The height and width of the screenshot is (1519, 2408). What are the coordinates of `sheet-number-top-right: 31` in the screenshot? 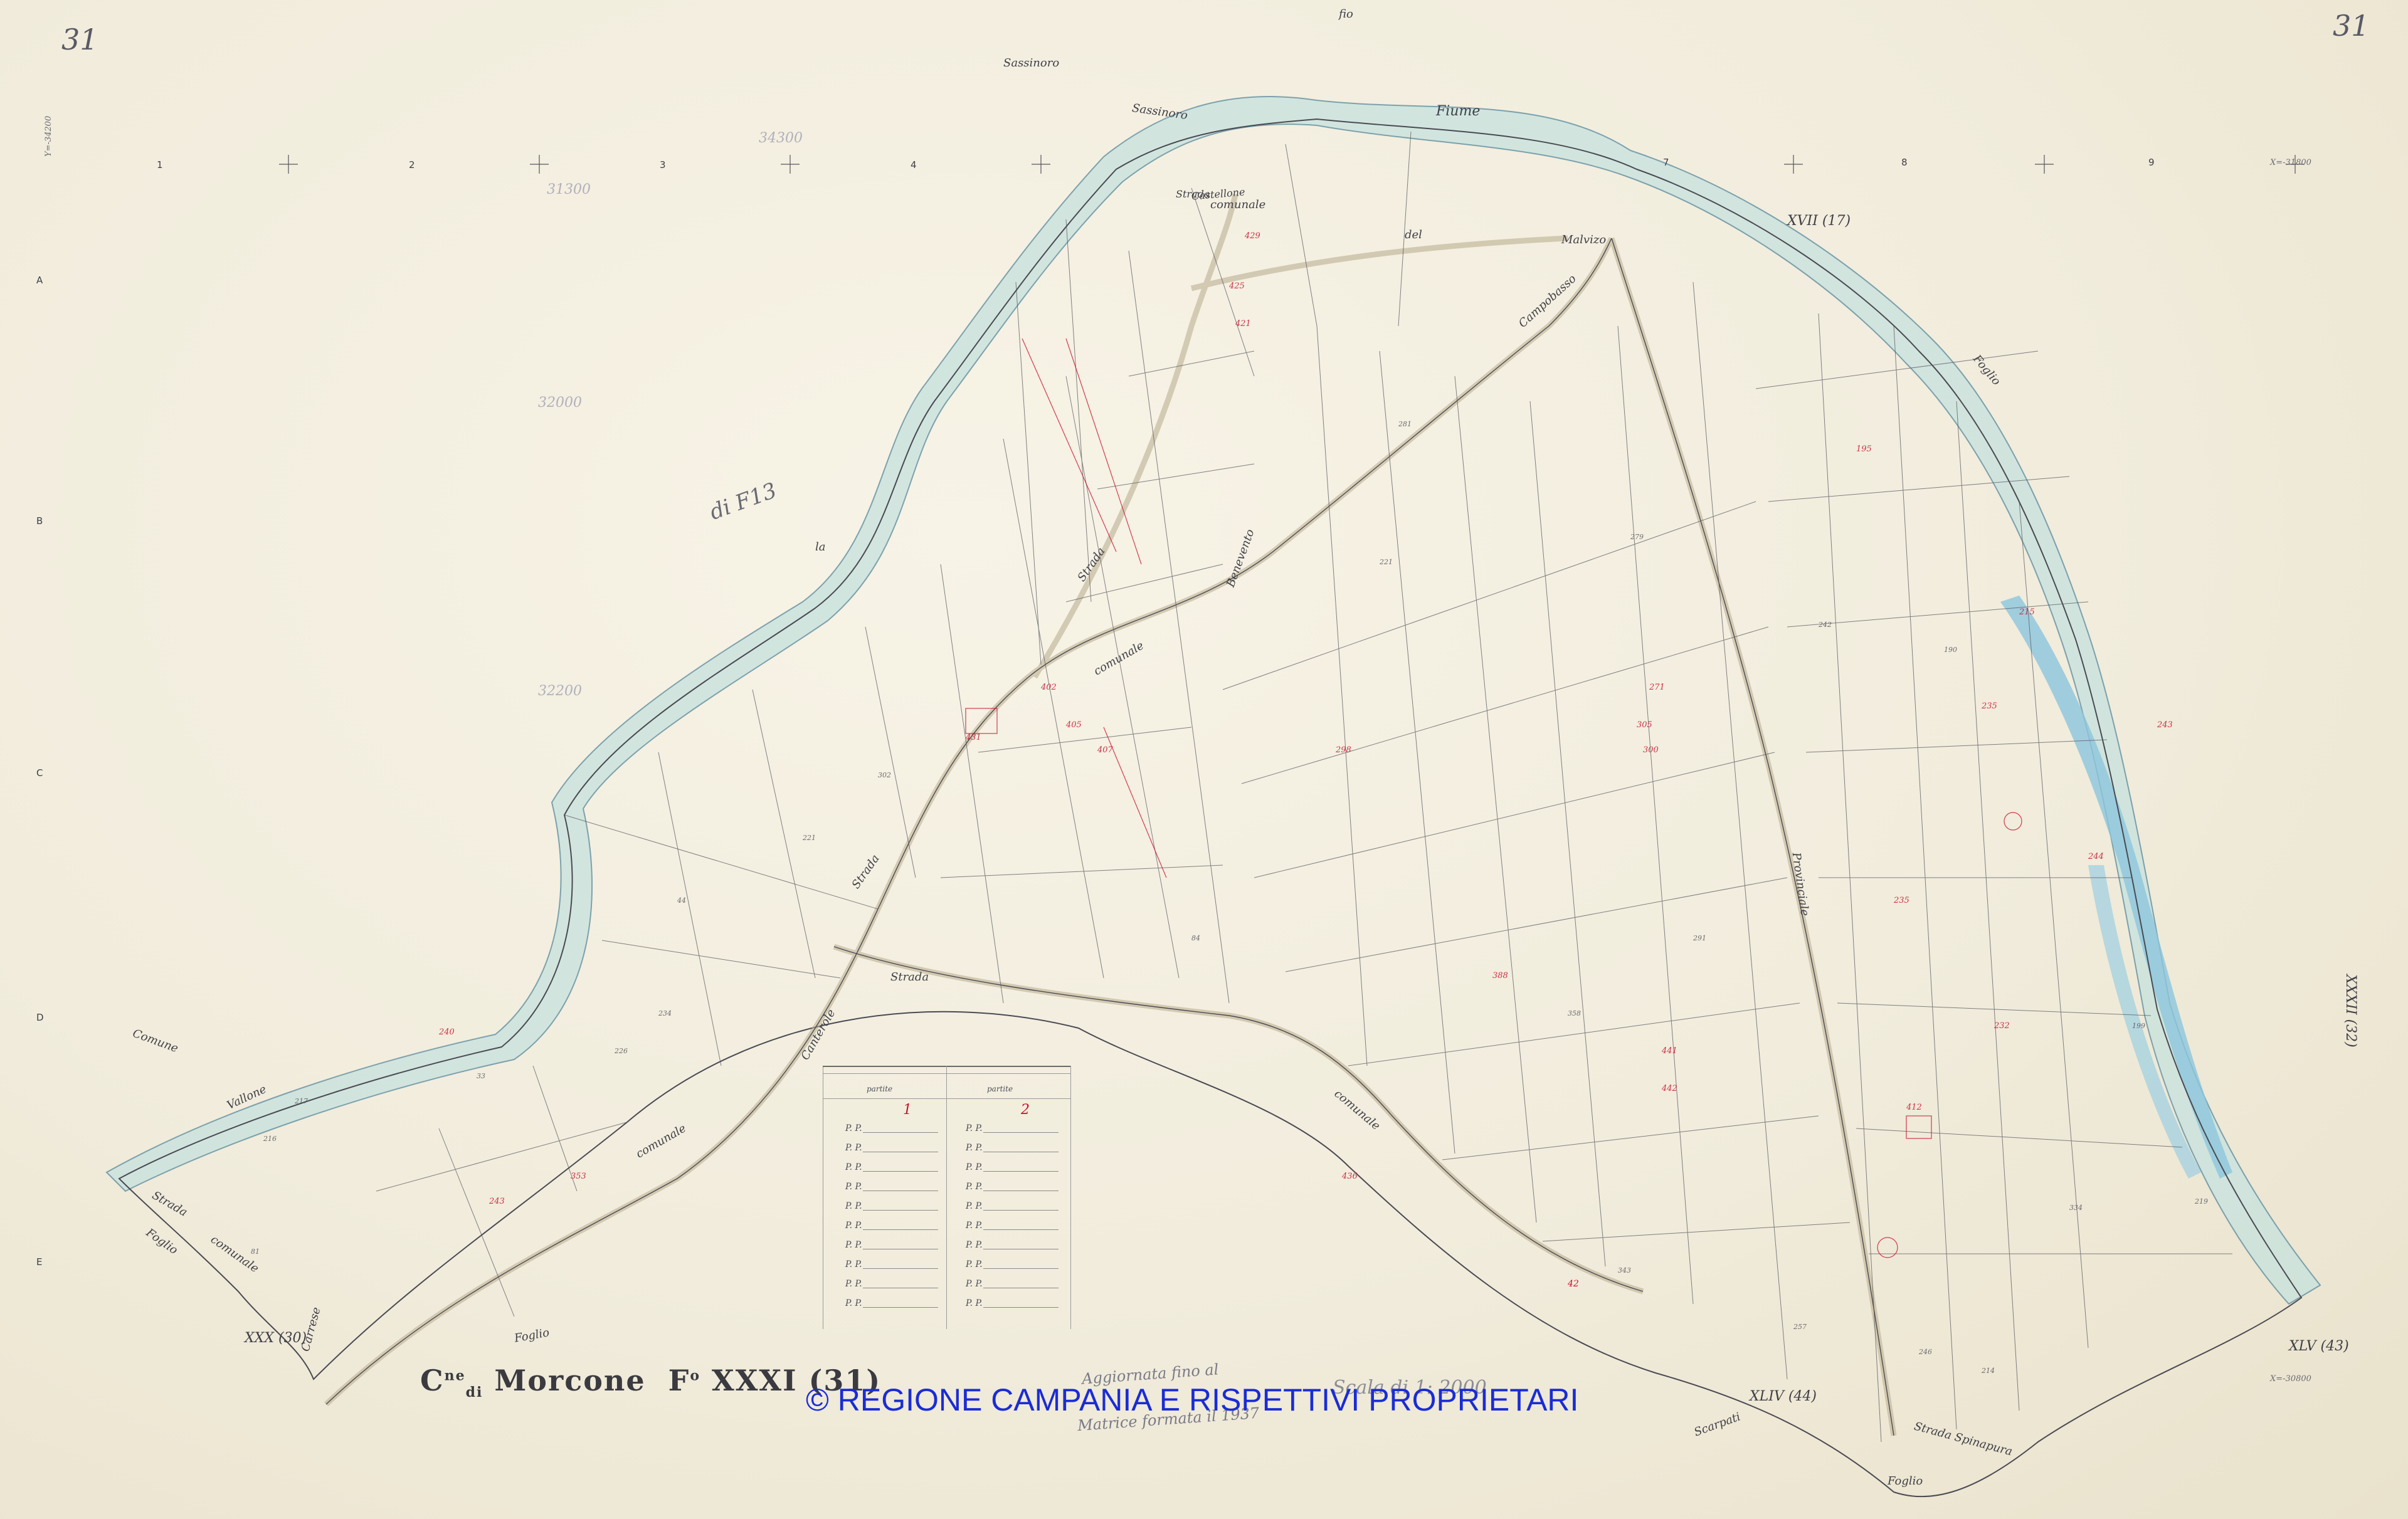 It's located at (2351, 26).